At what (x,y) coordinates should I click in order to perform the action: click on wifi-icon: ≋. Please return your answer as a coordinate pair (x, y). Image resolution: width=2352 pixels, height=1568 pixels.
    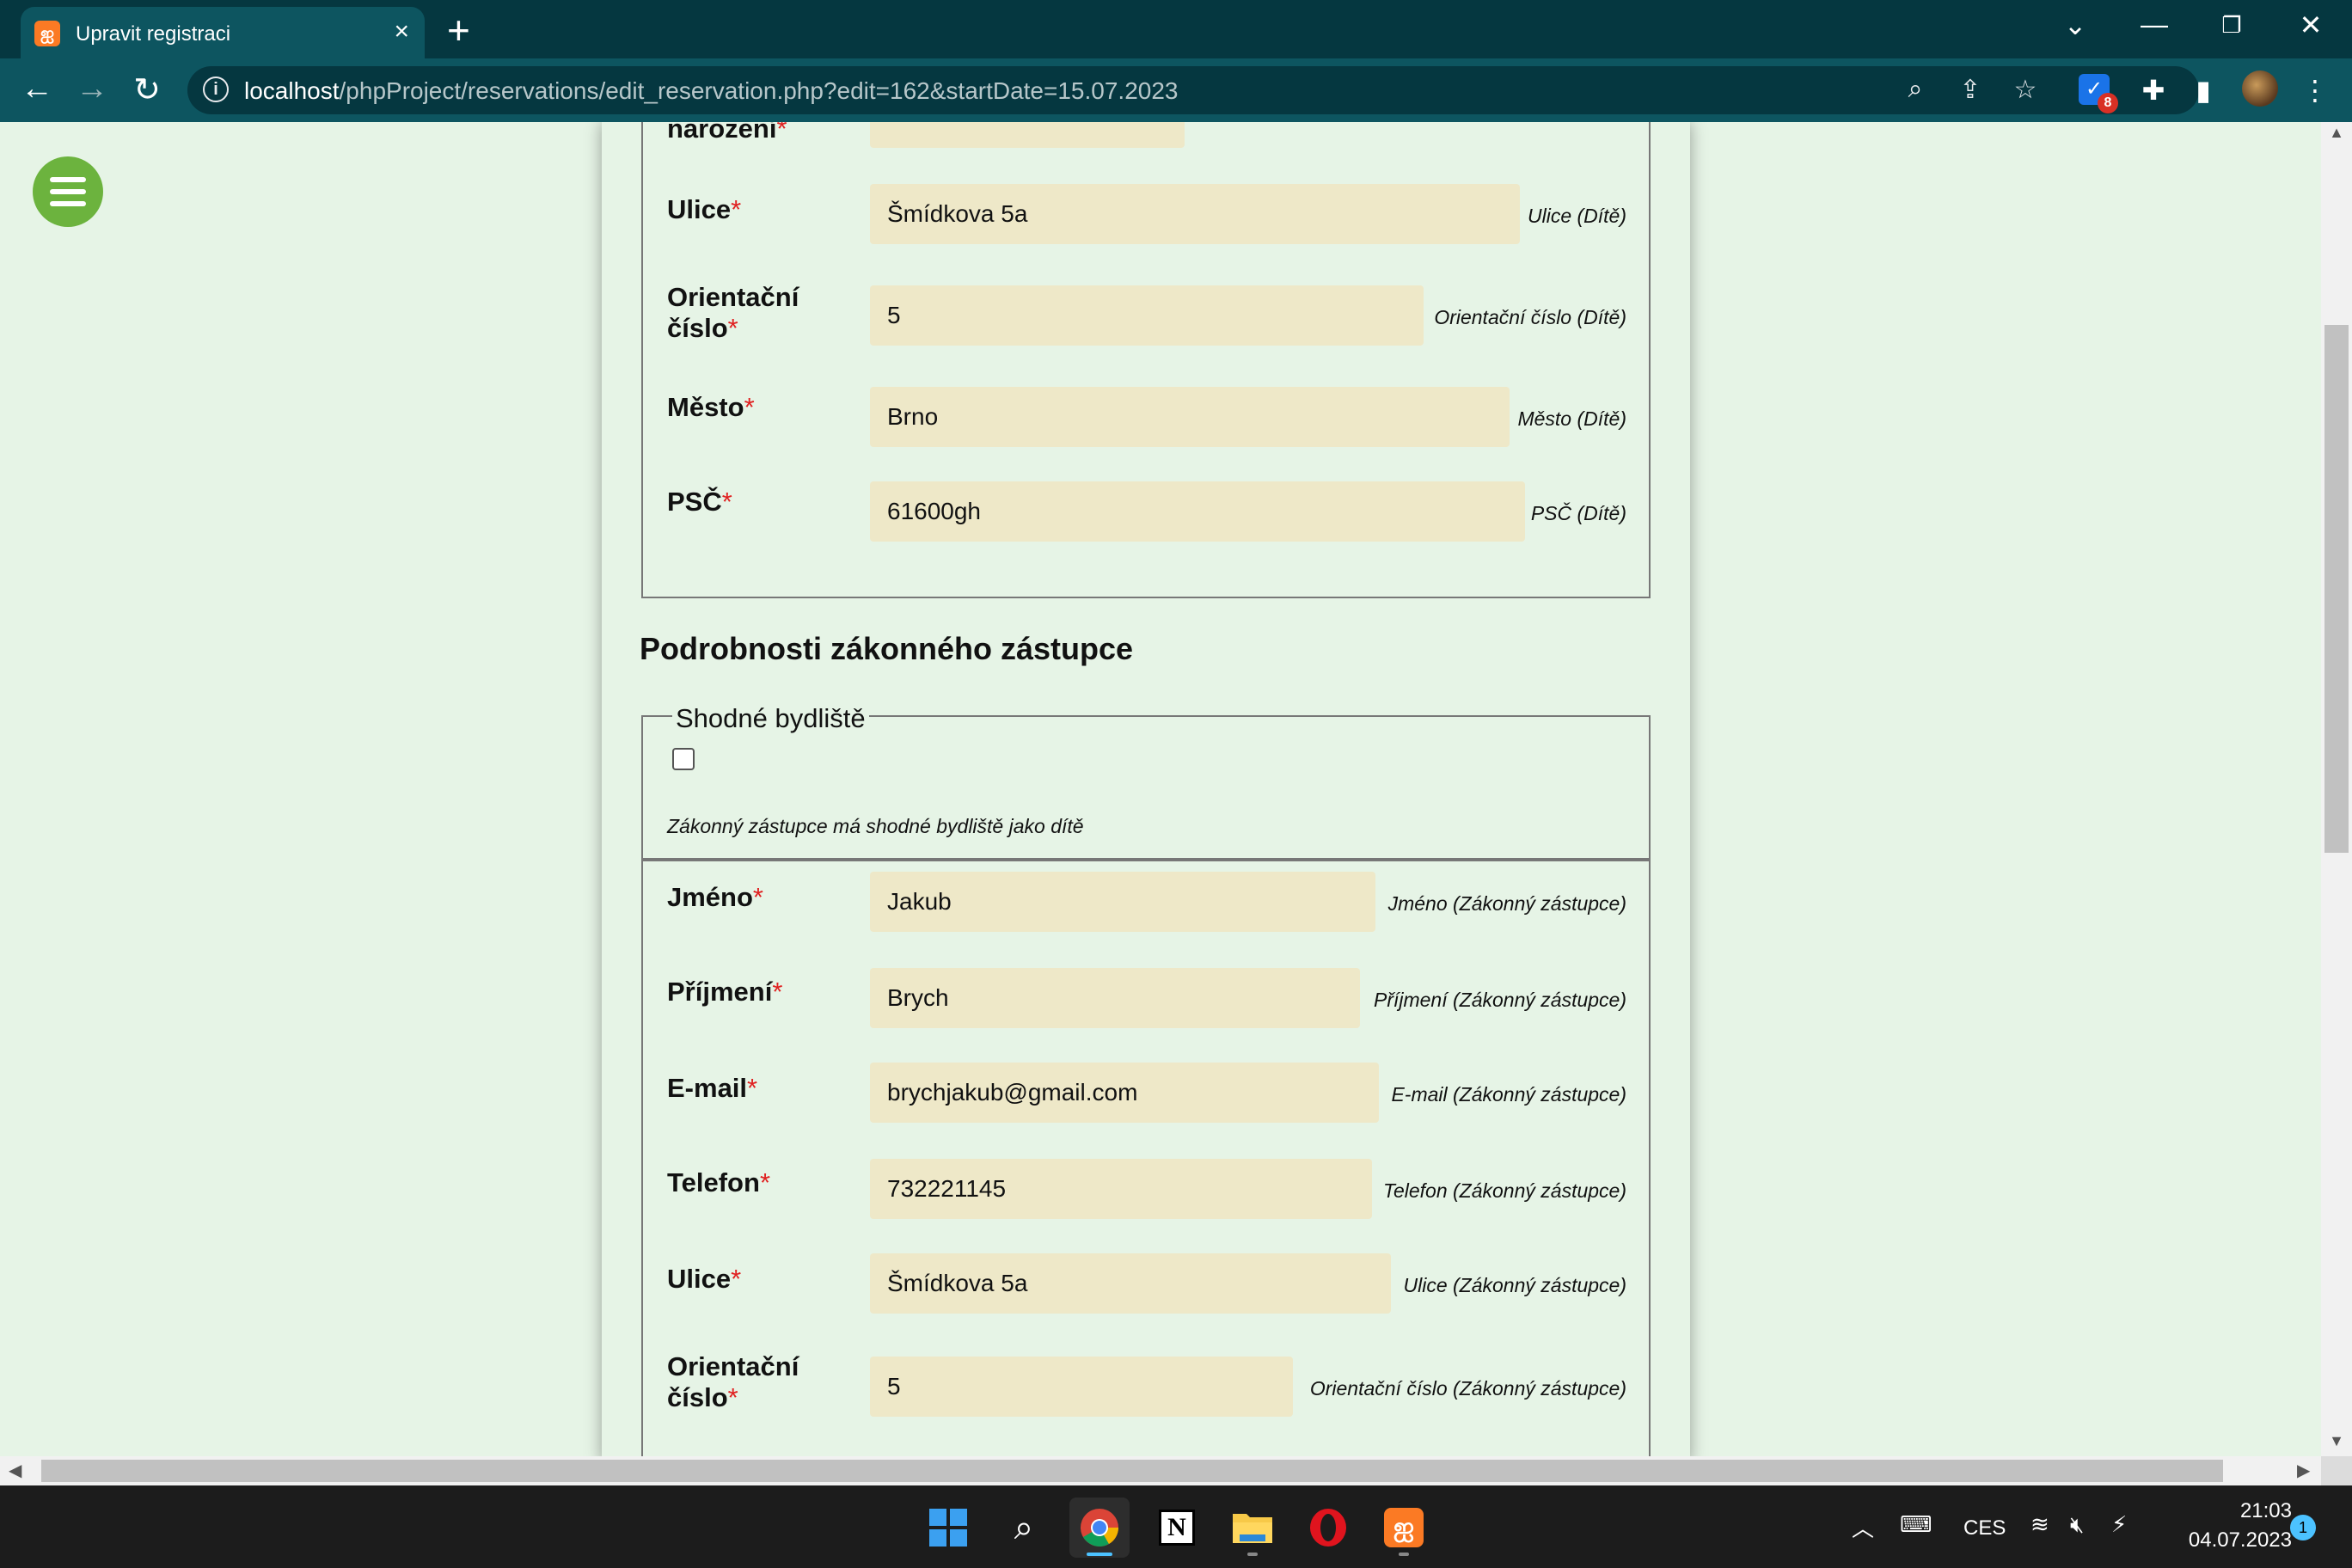
    Looking at the image, I should click on (2039, 1524).